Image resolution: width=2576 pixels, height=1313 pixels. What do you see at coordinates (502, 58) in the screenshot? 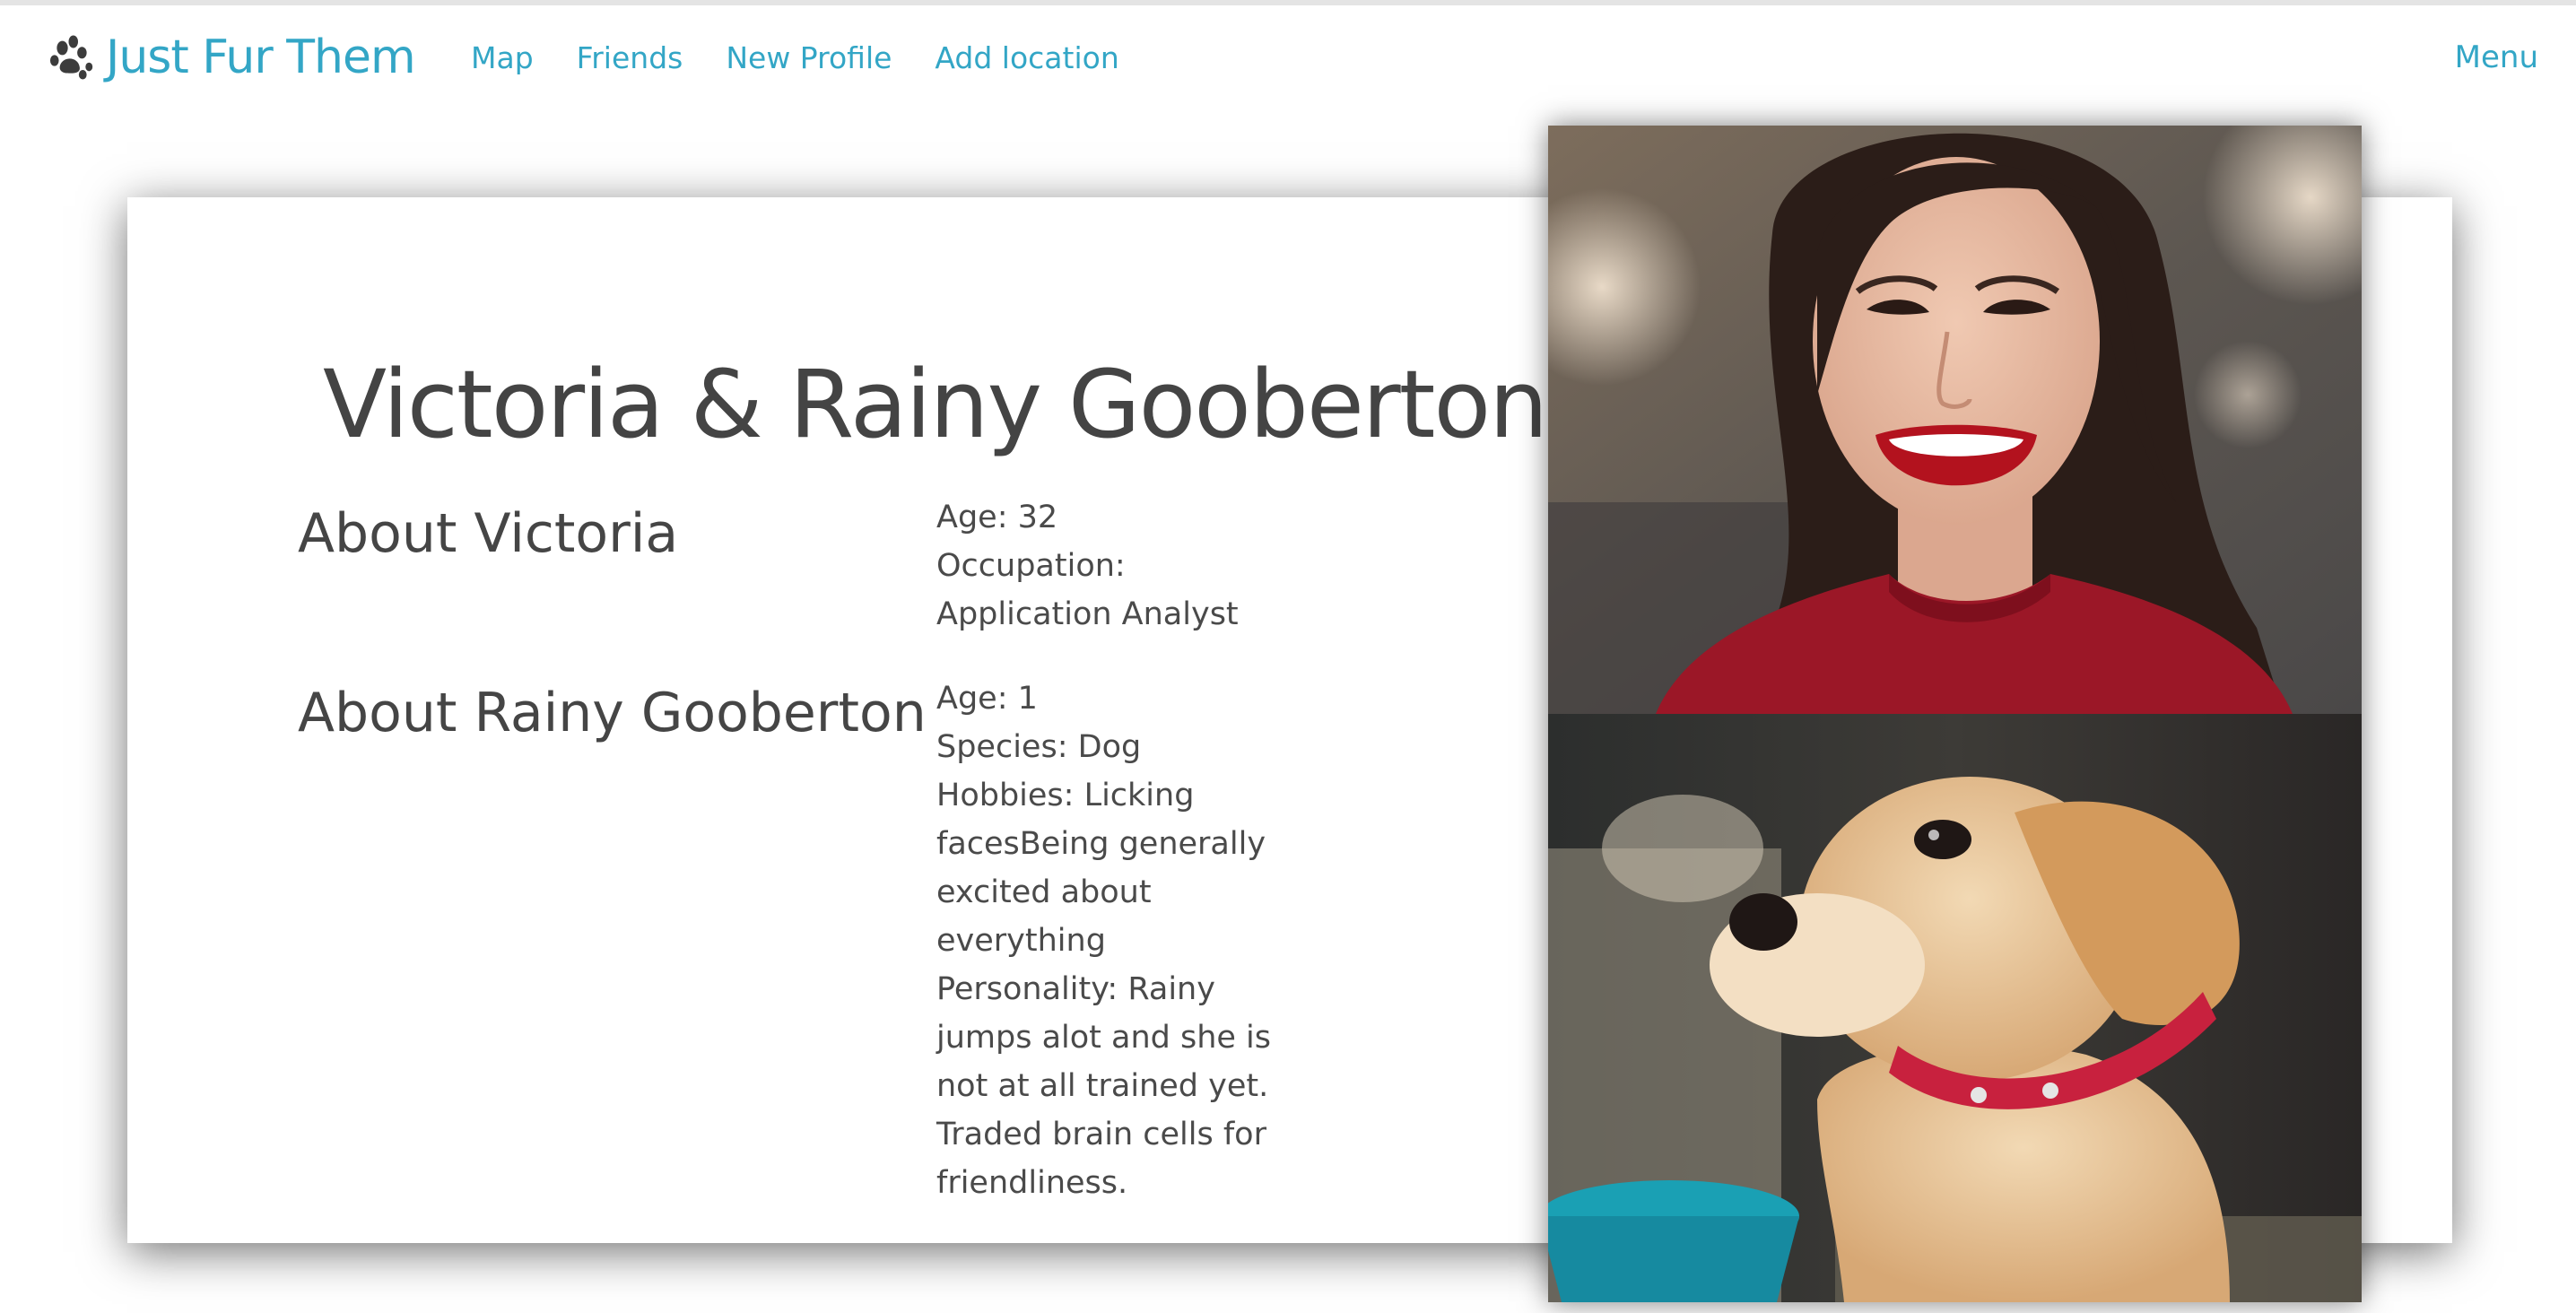
I see `nav-link-map: Map` at bounding box center [502, 58].